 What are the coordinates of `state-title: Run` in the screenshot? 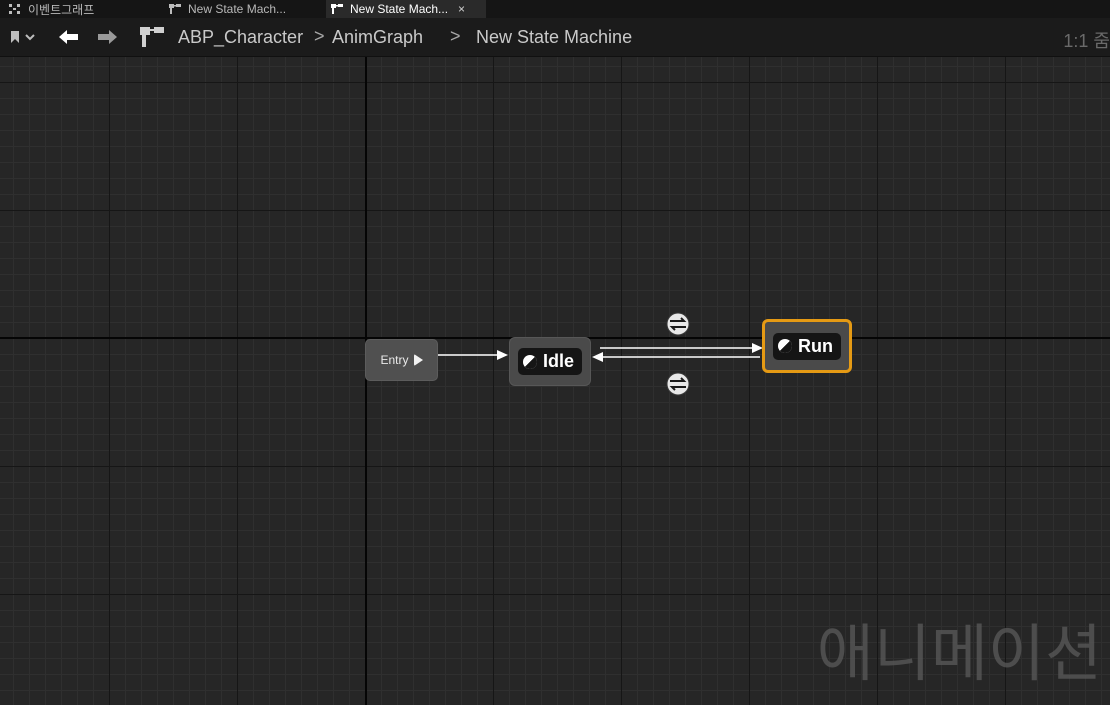 It's located at (807, 346).